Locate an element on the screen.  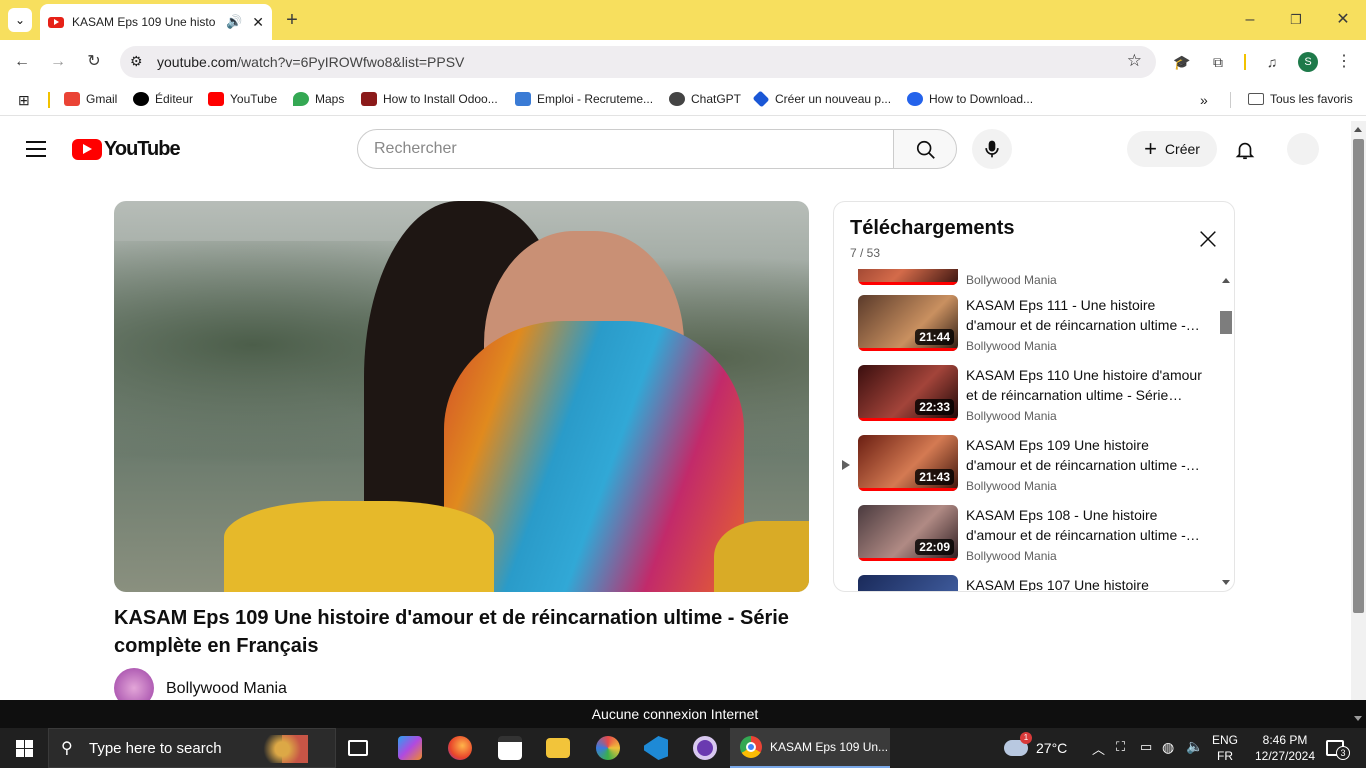
all-favorites-label: Tous les favoris is located at coordinates (1311, 99).